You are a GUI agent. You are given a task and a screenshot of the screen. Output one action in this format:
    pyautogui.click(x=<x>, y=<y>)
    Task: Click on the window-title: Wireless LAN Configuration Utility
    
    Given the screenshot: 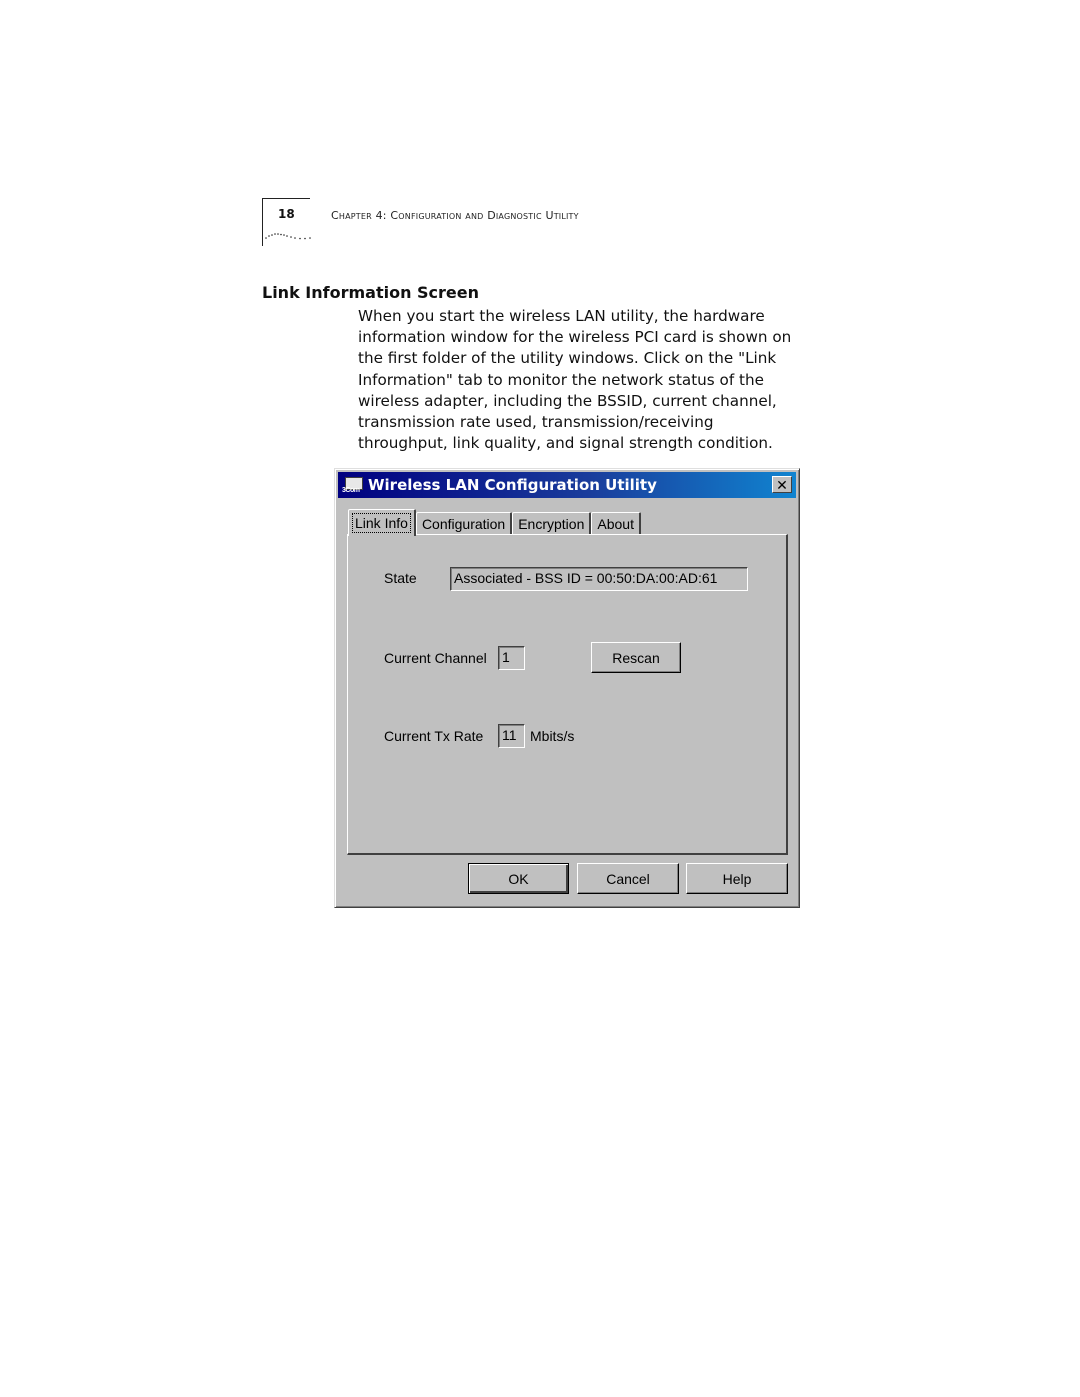 What is the action you would take?
    pyautogui.click(x=512, y=485)
    